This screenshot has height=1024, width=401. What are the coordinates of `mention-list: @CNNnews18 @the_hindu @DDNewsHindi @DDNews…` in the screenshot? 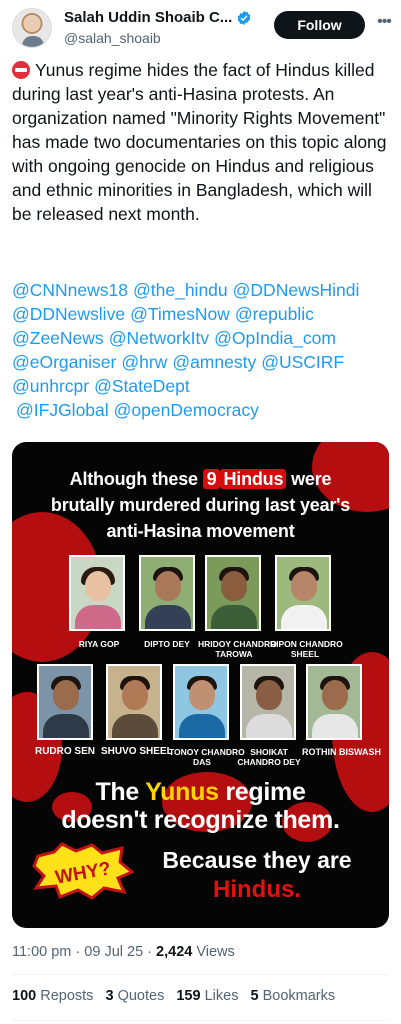 It's located at (203, 350).